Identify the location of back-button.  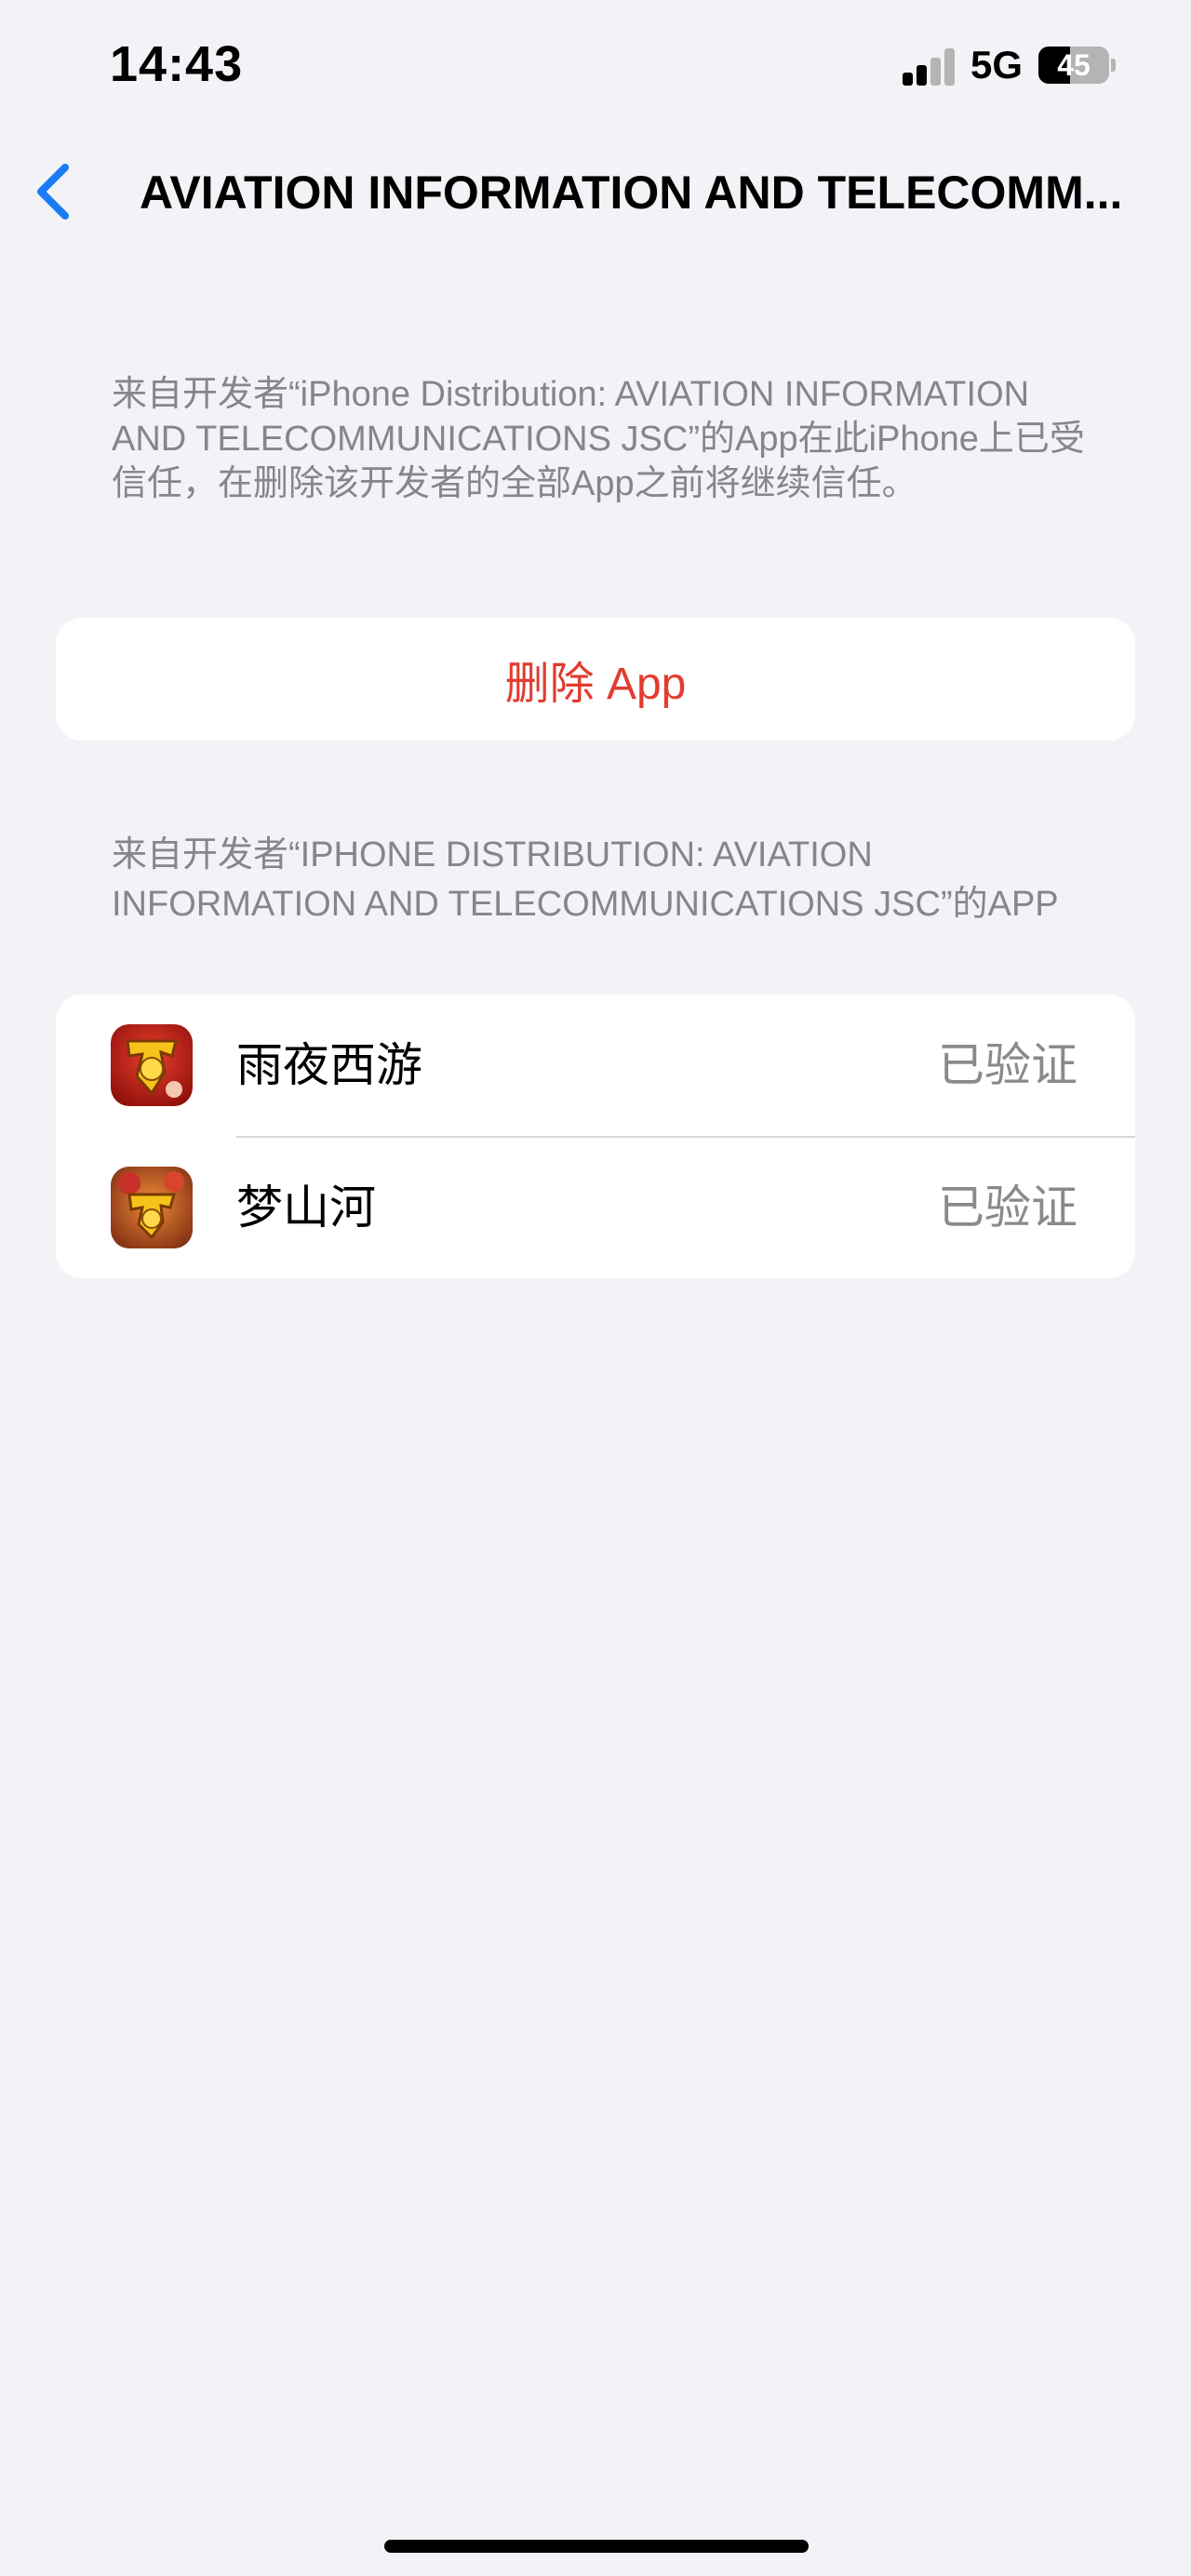
(56, 191).